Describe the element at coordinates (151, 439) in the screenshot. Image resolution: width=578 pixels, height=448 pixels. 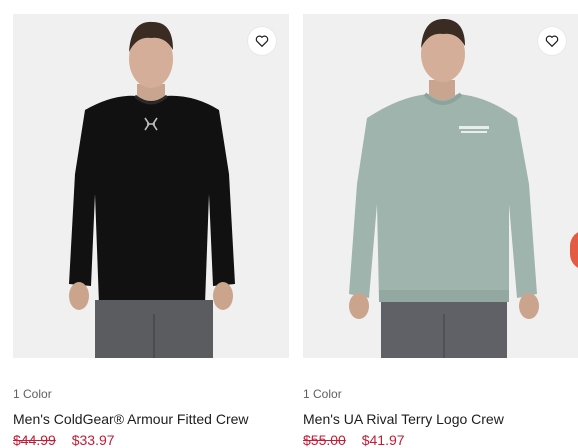
I see `price-block: $44.99 $33.97` at that location.